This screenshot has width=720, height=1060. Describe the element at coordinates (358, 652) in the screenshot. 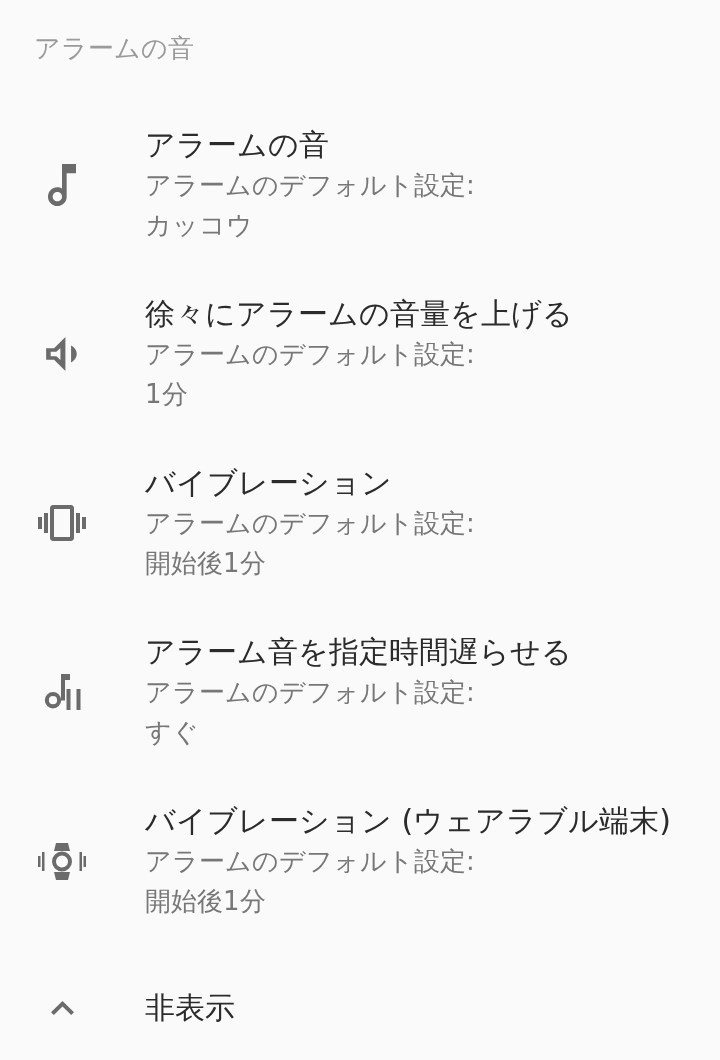

I see `setting-title: アラーム音を指定時間遅らせる` at that location.